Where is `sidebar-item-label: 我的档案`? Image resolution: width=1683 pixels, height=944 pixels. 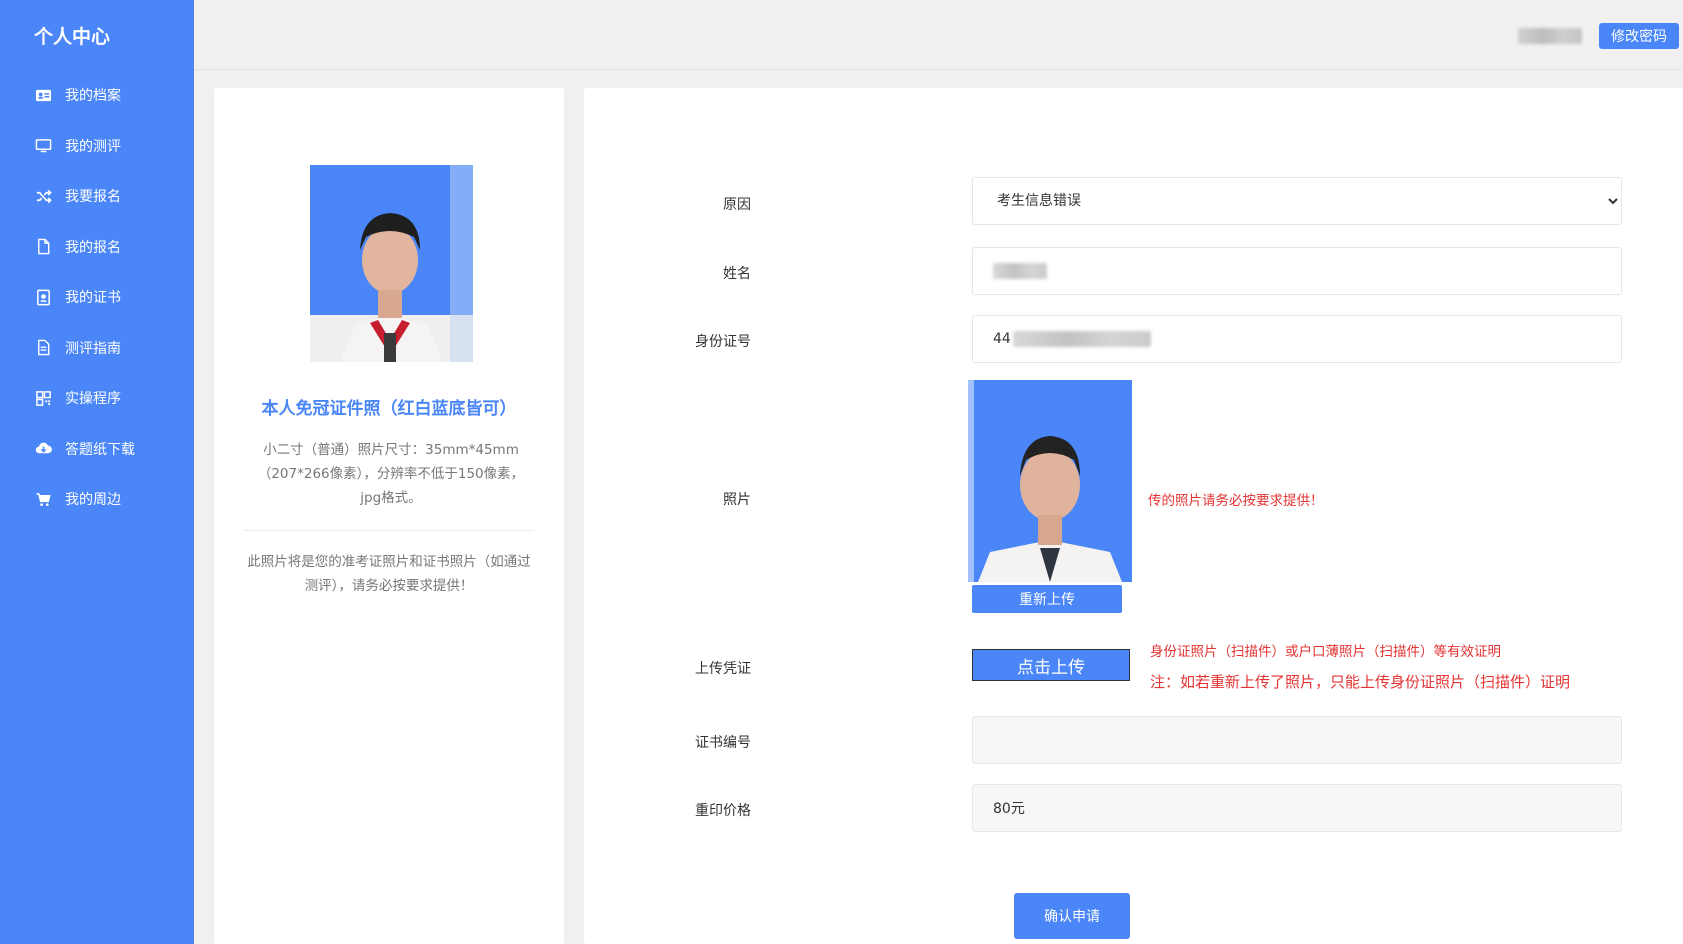
sidebar-item-label: 我的档案 is located at coordinates (93, 96).